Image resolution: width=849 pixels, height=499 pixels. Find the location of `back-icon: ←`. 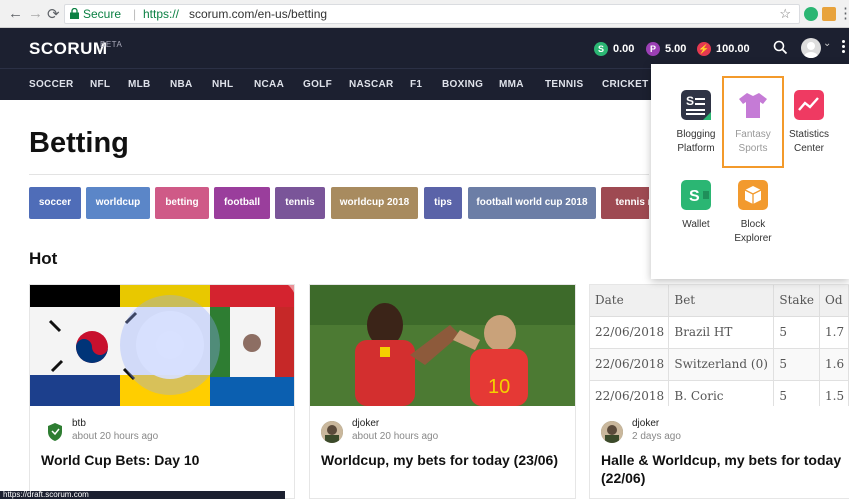

back-icon: ← is located at coordinates (15, 13).